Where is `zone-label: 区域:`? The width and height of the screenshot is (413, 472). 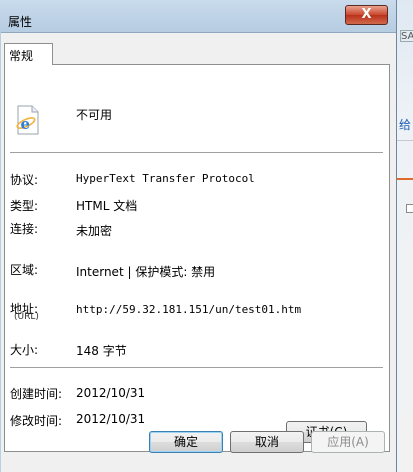 zone-label: 区域: is located at coordinates (24, 270).